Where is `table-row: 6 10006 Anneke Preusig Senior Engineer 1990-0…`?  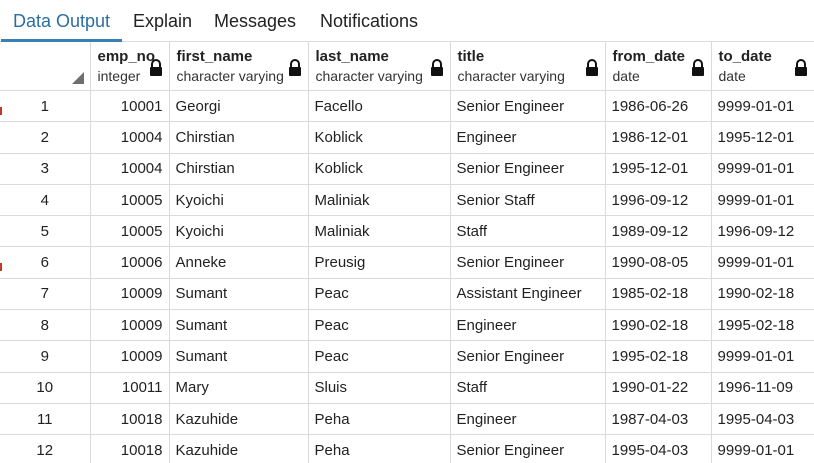 table-row: 6 10006 Anneke Preusig Senior Engineer 1990-0… is located at coordinates (407, 262).